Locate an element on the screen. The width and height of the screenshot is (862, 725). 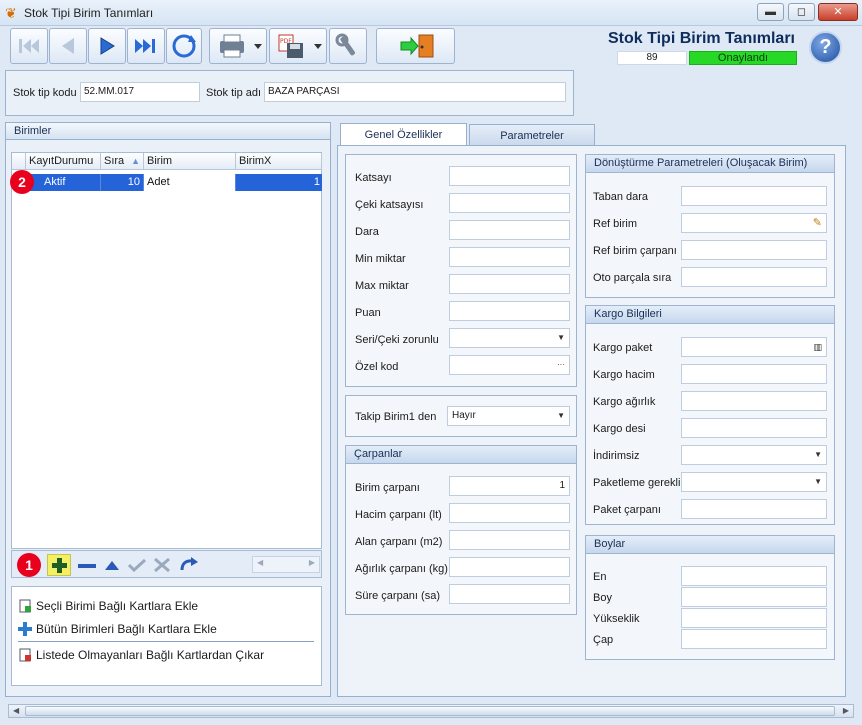
next-record-icon is located at coordinates (107, 46).